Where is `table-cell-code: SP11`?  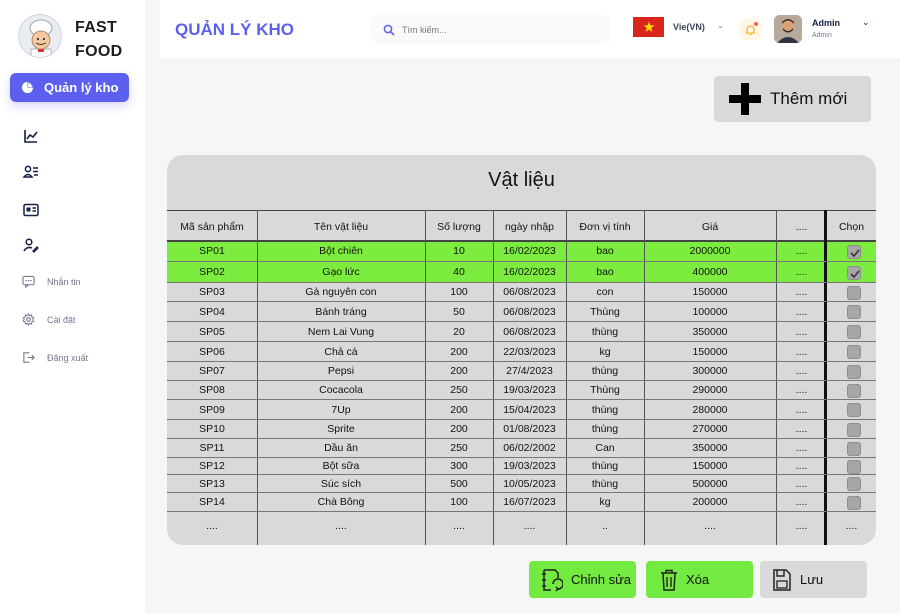
table-cell-code: SP11 is located at coordinates (212, 448).